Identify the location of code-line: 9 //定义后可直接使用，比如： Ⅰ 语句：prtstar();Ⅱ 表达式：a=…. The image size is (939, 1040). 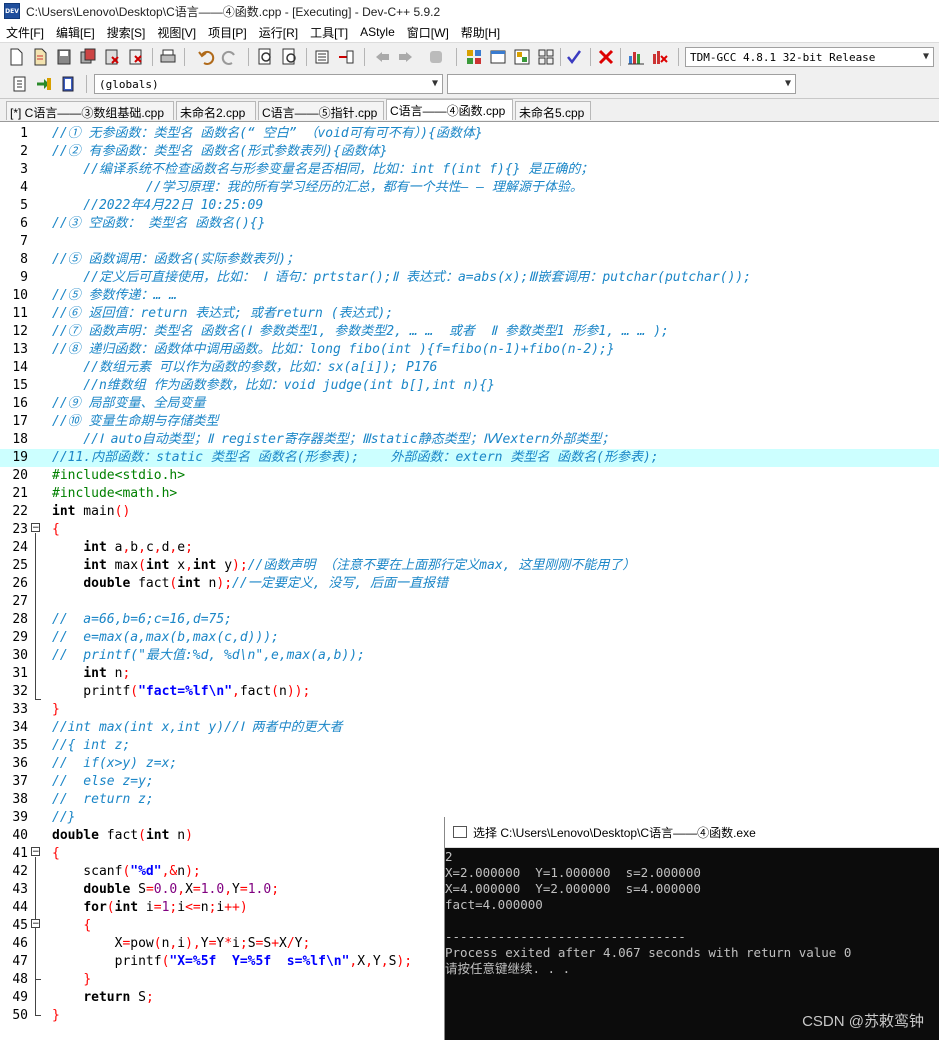
(469, 278).